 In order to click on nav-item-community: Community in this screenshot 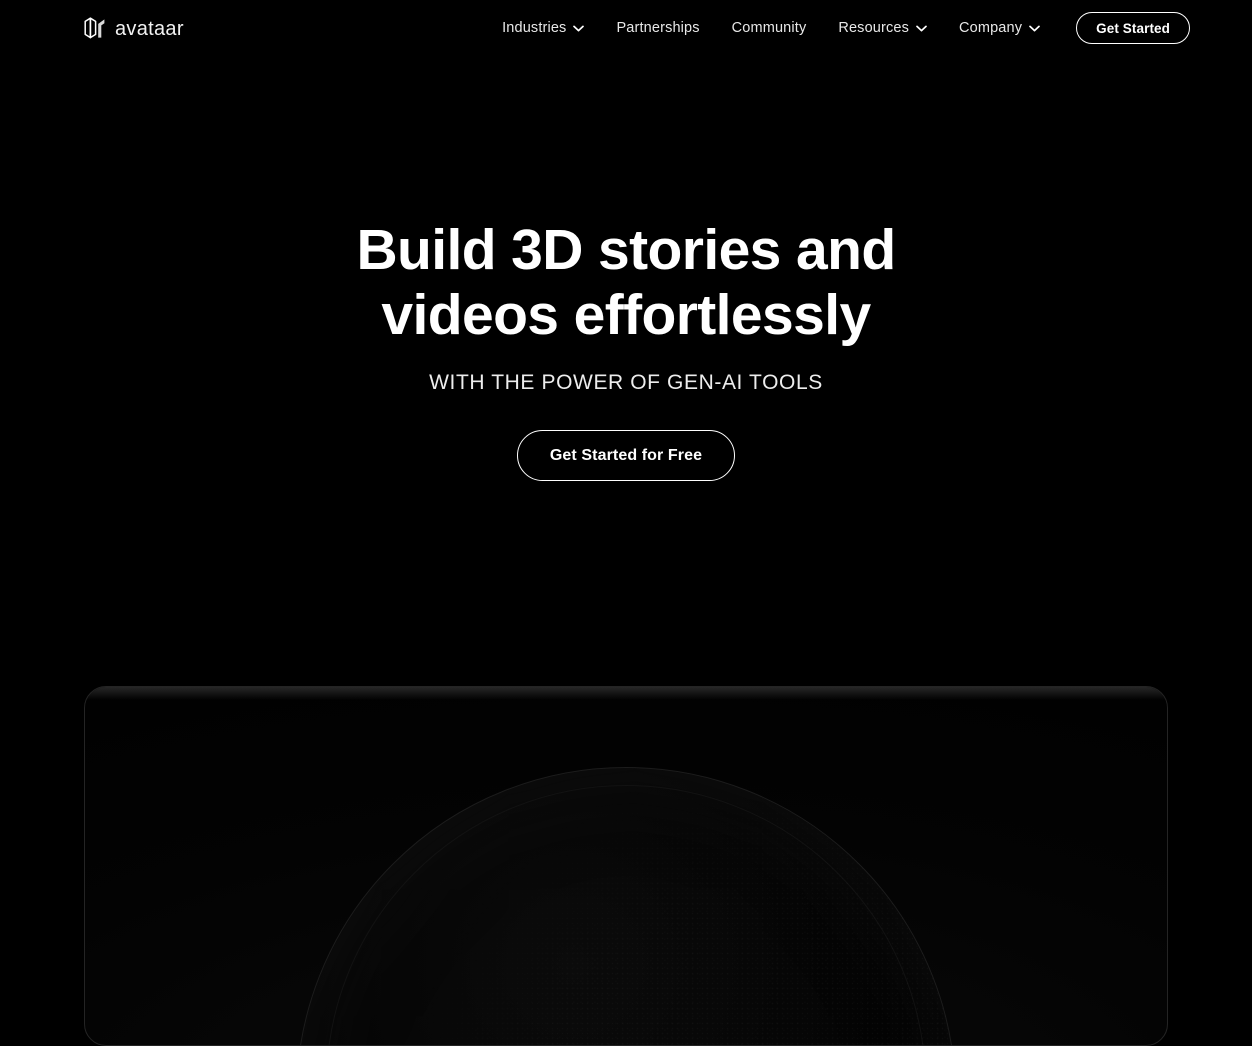, I will do `click(769, 28)`.